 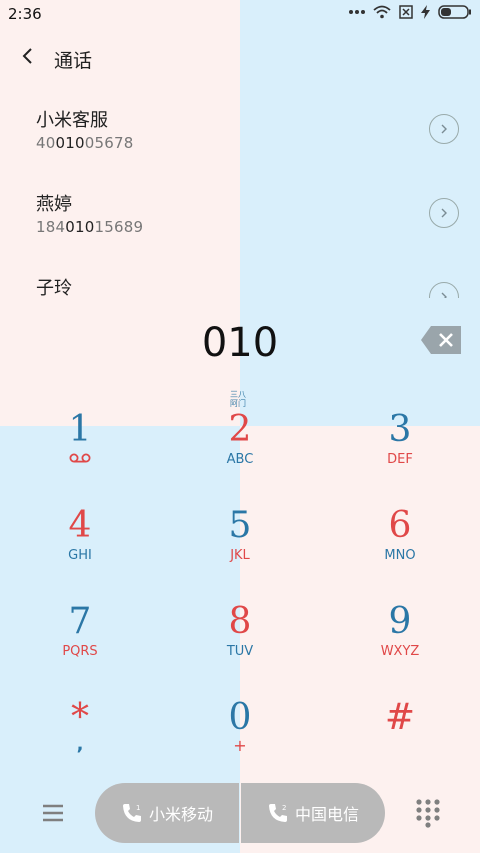 I want to click on battery-icon, so click(x=454, y=12).